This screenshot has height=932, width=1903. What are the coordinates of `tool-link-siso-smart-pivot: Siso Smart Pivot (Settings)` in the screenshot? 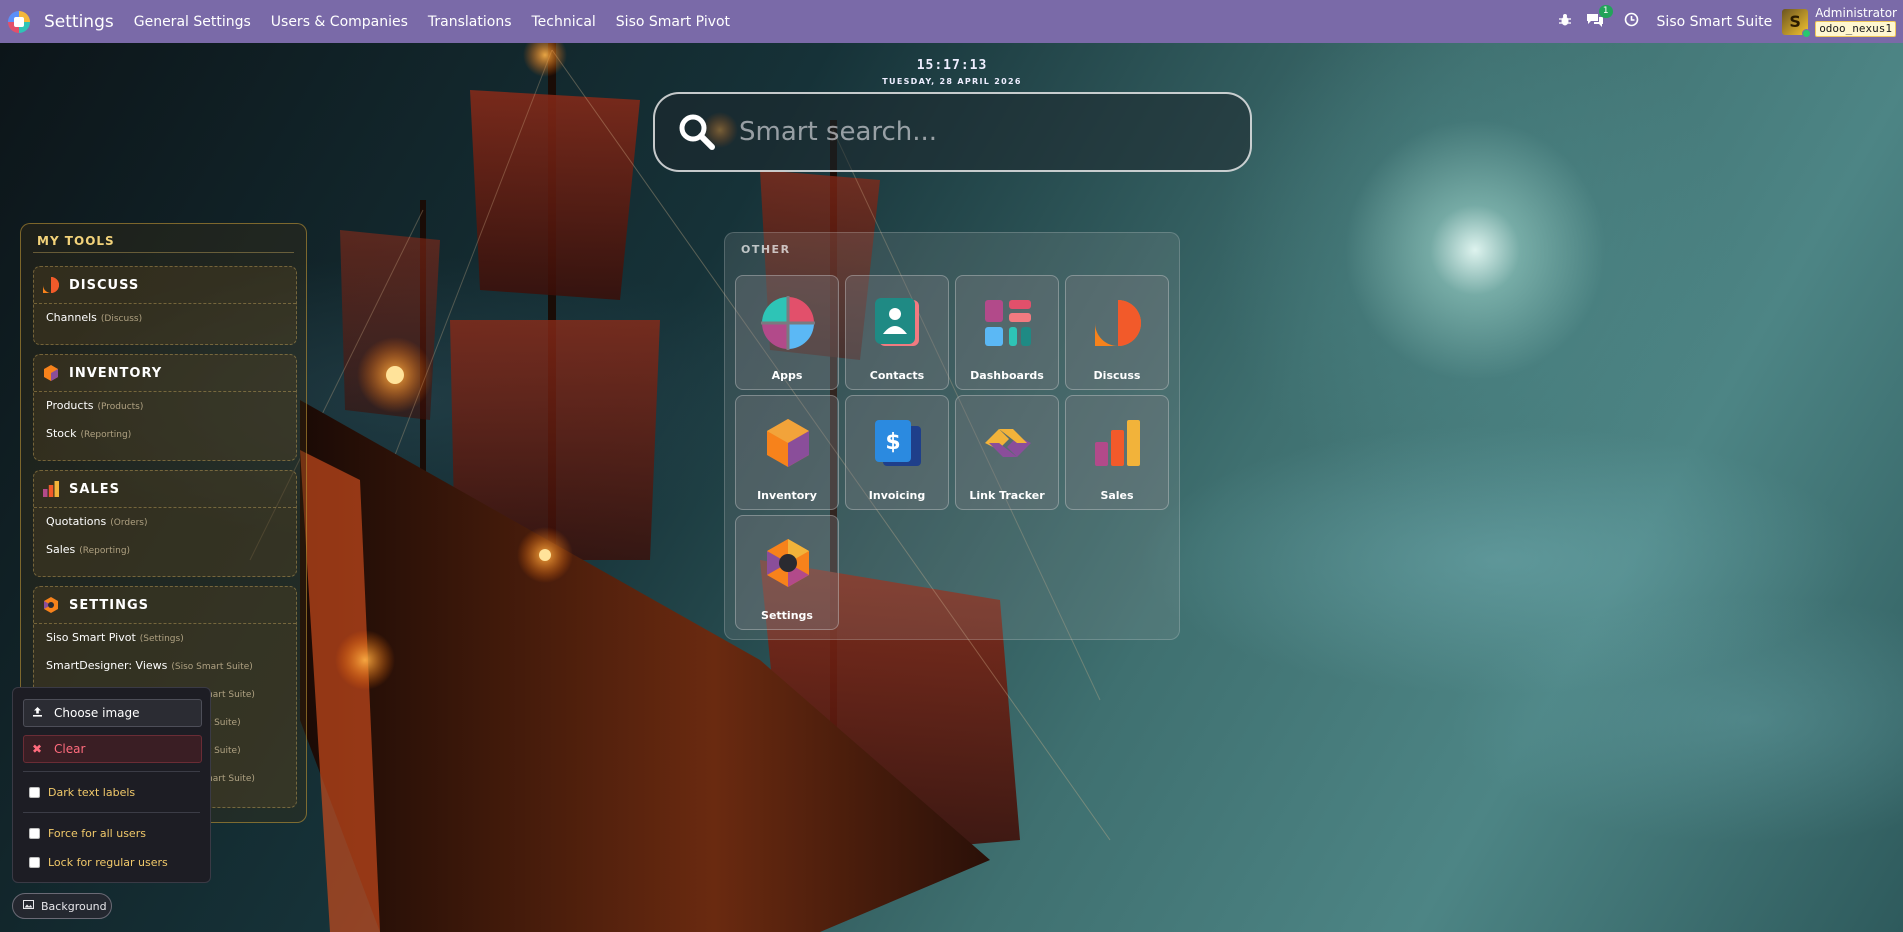 It's located at (165, 638).